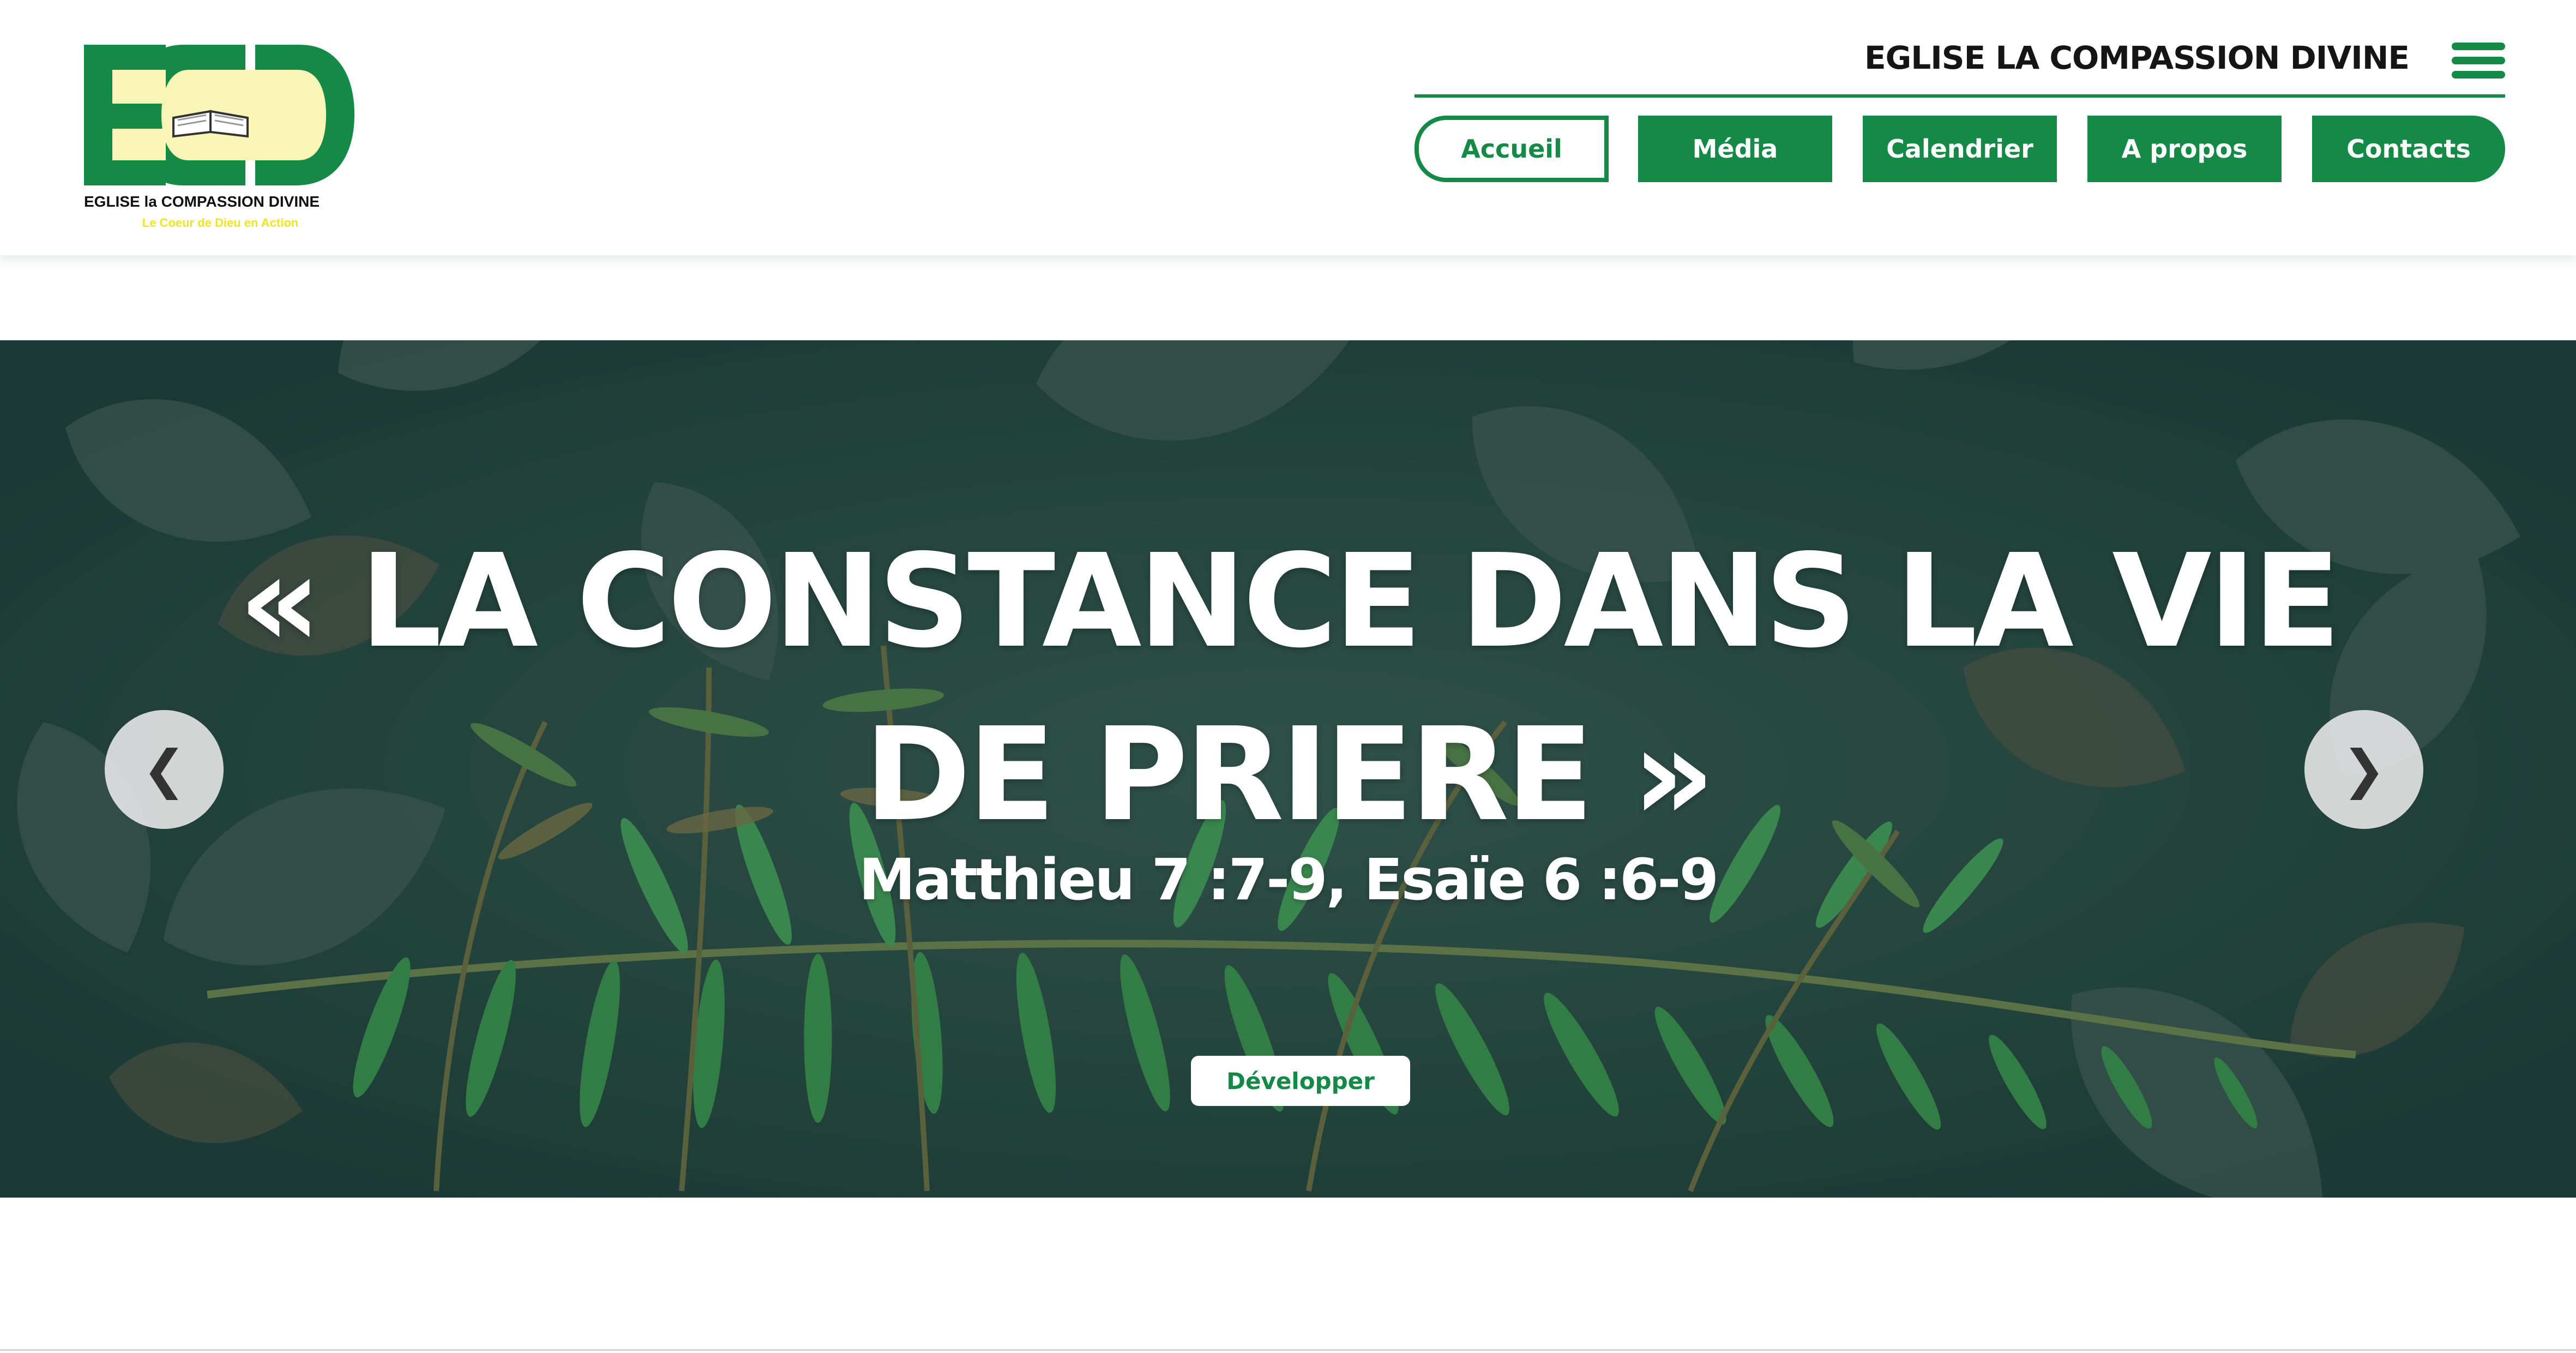 This screenshot has height=1353, width=2576. Describe the element at coordinates (1512, 149) in the screenshot. I see `nav-accueil: Accueil` at that location.